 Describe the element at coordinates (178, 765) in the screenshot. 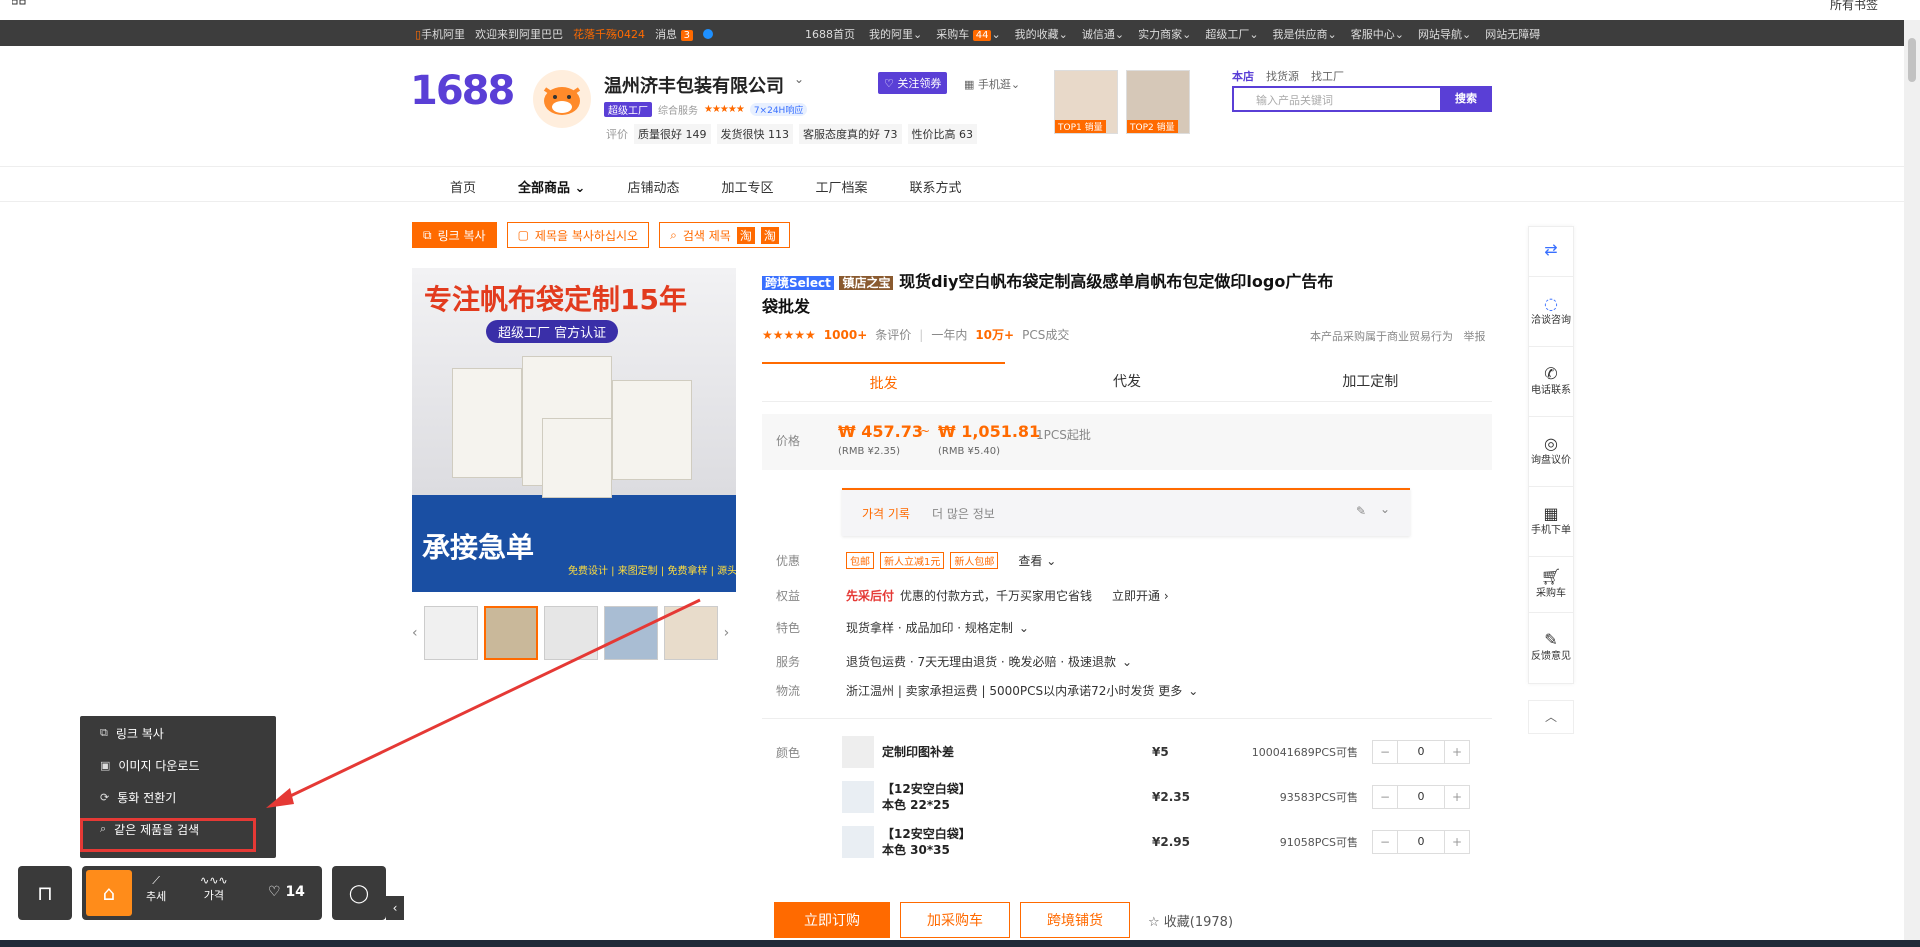

I see `ctx-download-image: ▣ 이미지 다운로드` at that location.